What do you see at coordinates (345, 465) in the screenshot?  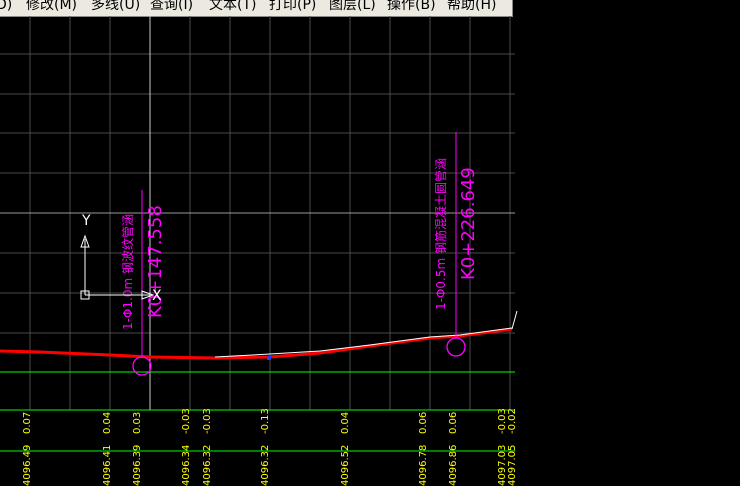 I see `band-lower-value: 4096.52` at bounding box center [345, 465].